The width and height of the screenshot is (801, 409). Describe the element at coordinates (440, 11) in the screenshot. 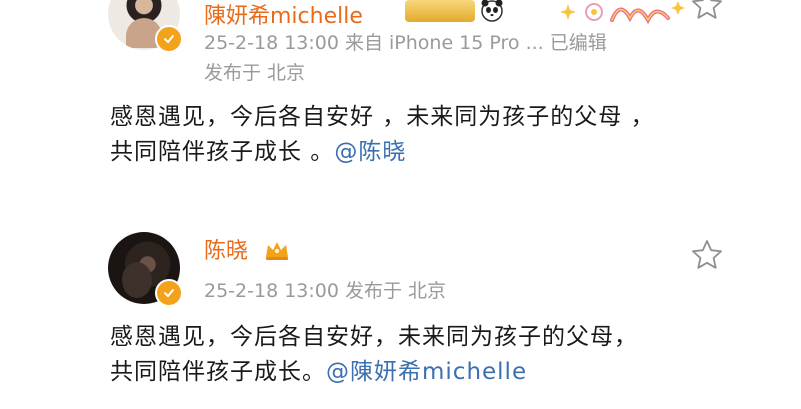

I see `vip-badge-icon` at that location.